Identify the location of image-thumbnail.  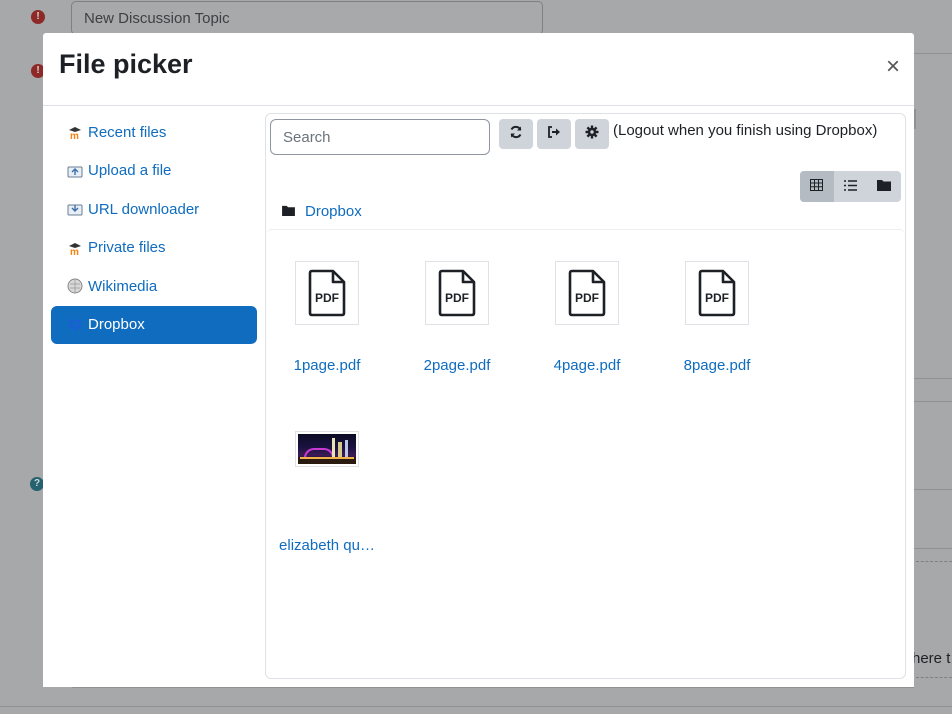
(327, 449).